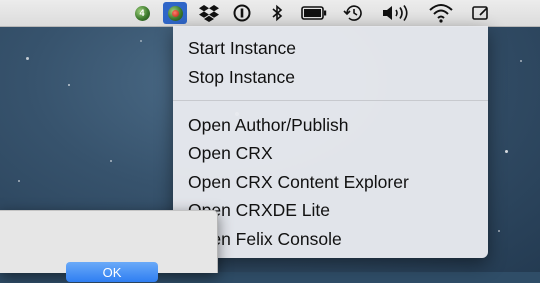  I want to click on menu-item-stop-instance: Stop Instance, so click(241, 77).